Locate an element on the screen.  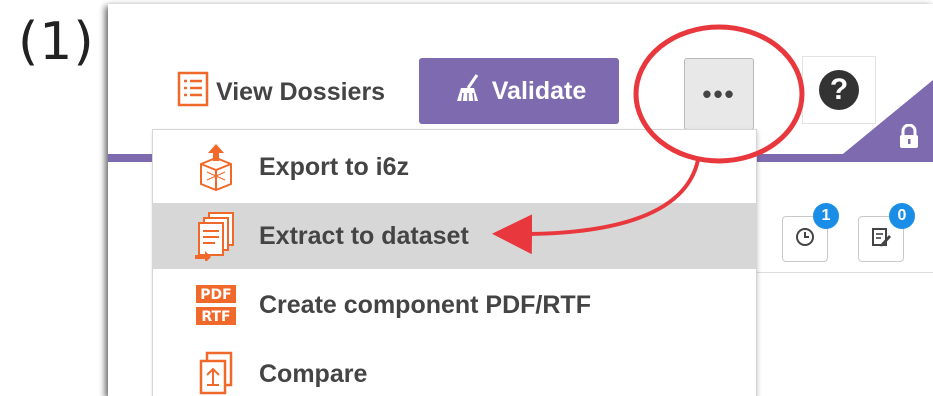
document-list-icon is located at coordinates (193, 92).